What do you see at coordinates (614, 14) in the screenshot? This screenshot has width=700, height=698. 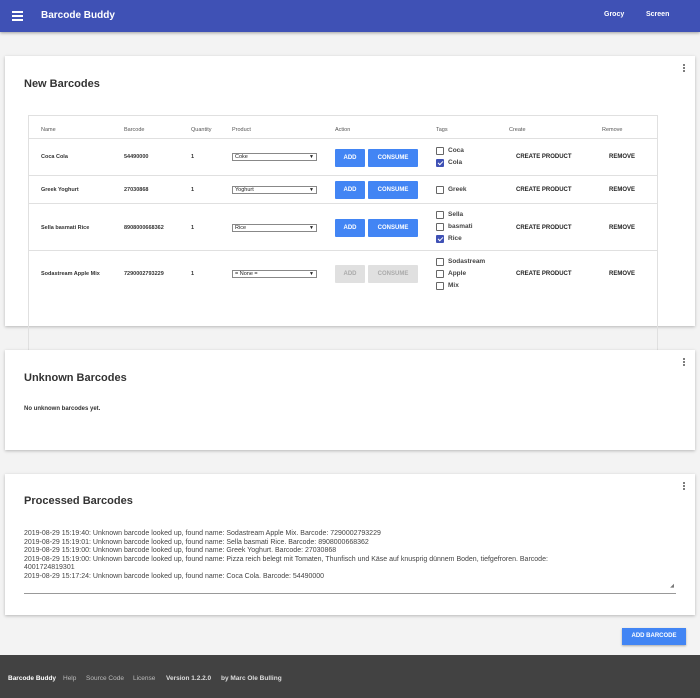 I see `nav-link-grocy: Grocy` at bounding box center [614, 14].